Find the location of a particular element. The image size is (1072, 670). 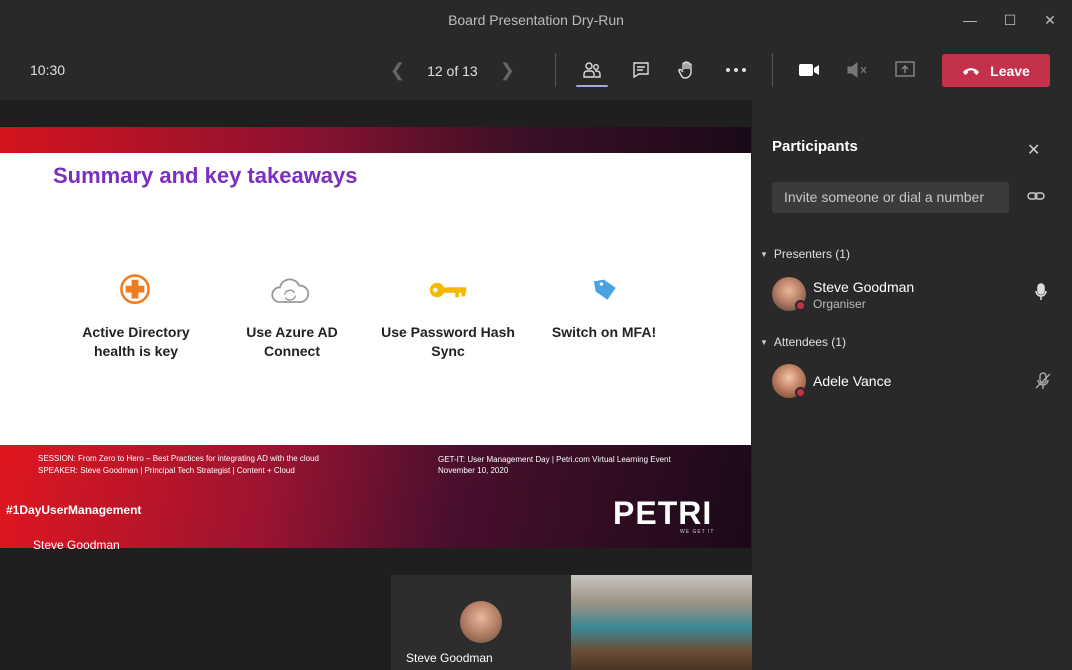

share-screen-icon is located at coordinates (905, 69).